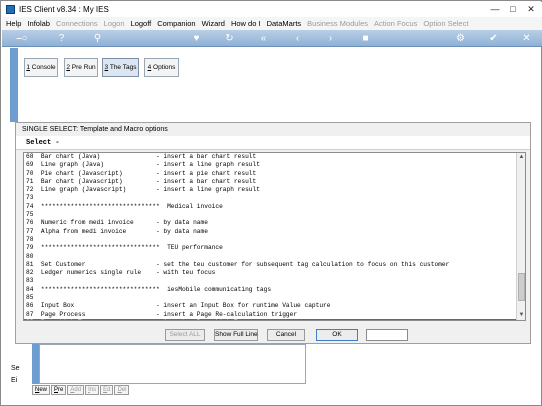 Image resolution: width=542 pixels, height=406 pixels. Describe the element at coordinates (365, 38) in the screenshot. I see `stop-icon: ■` at that location.